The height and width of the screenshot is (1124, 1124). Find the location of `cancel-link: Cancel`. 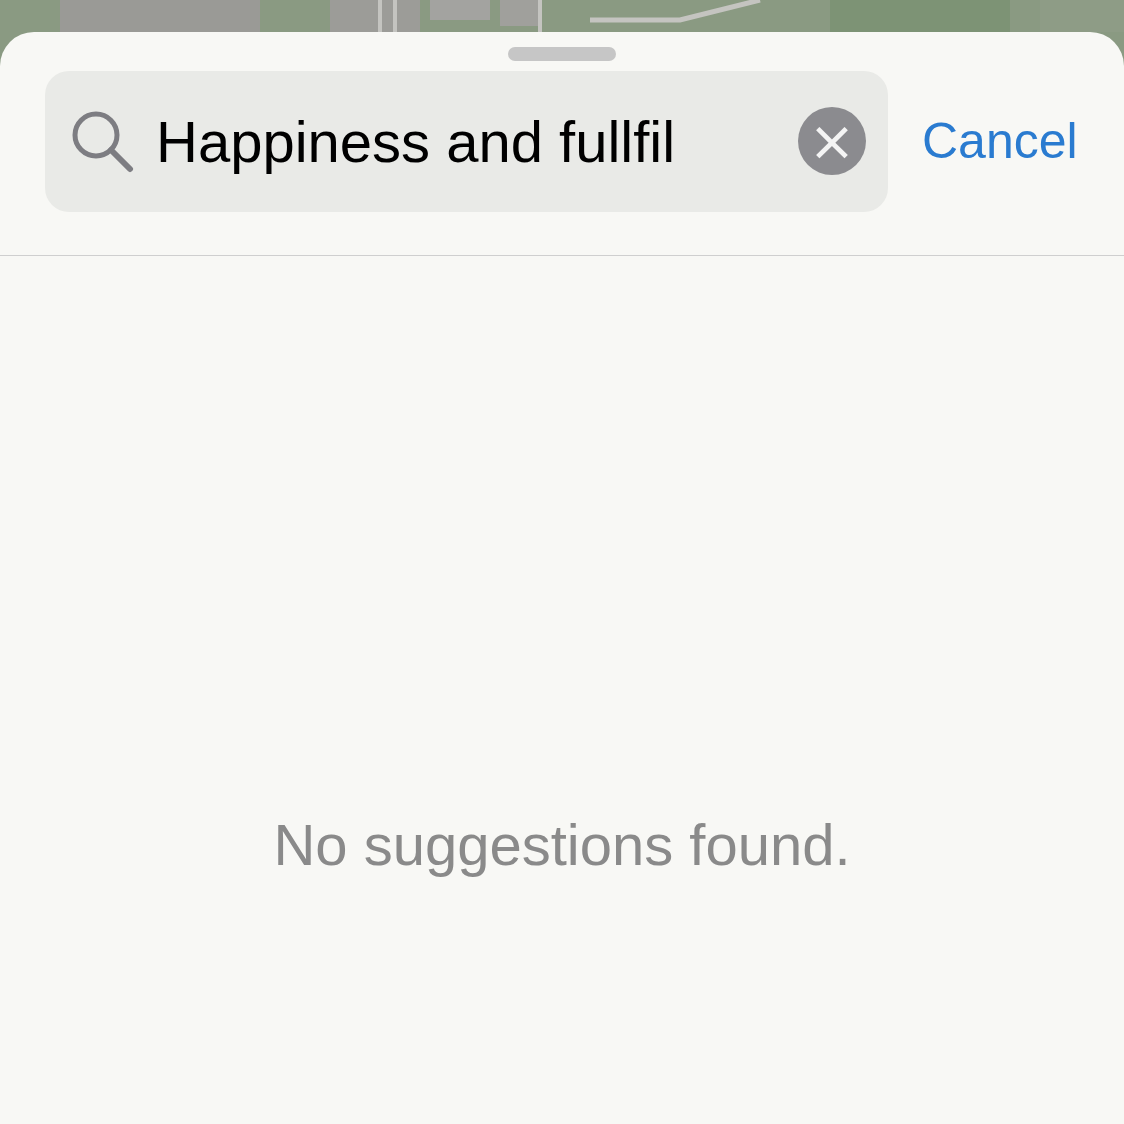

cancel-link: Cancel is located at coordinates (1000, 141).